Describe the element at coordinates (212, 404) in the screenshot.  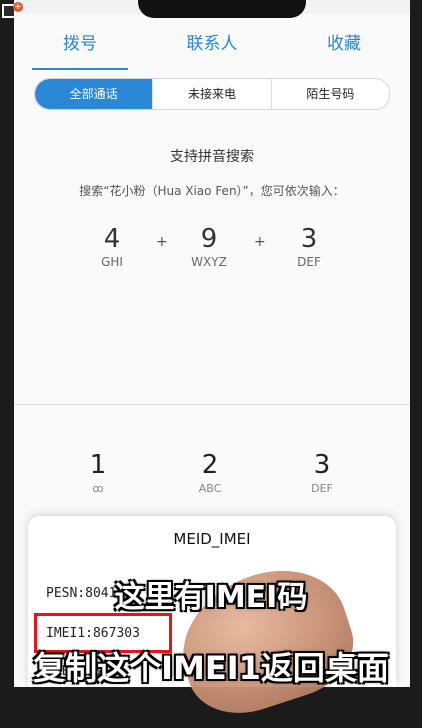
I see `dialpad-divider` at that location.